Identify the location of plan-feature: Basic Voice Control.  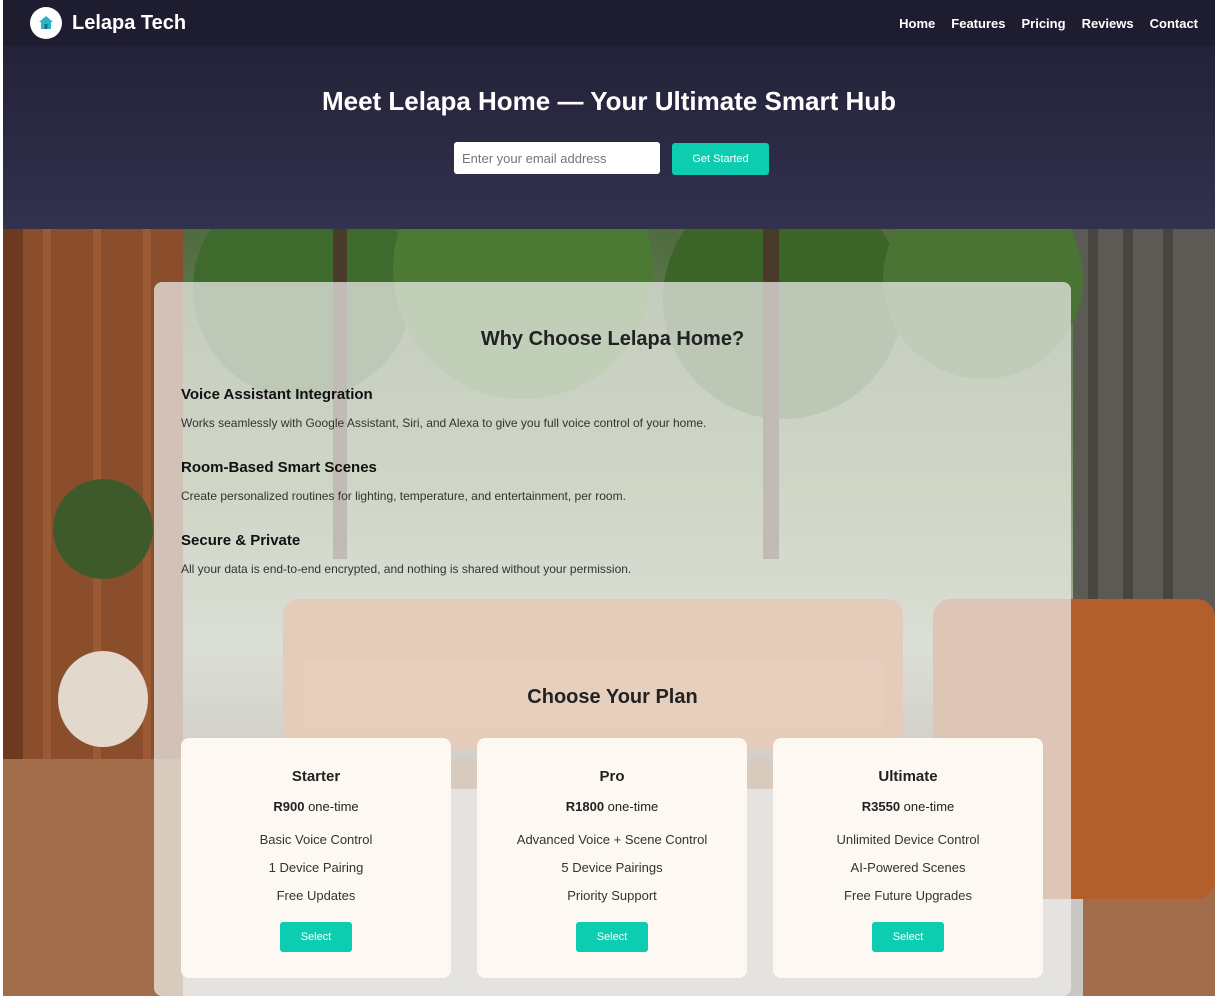
(316, 839).